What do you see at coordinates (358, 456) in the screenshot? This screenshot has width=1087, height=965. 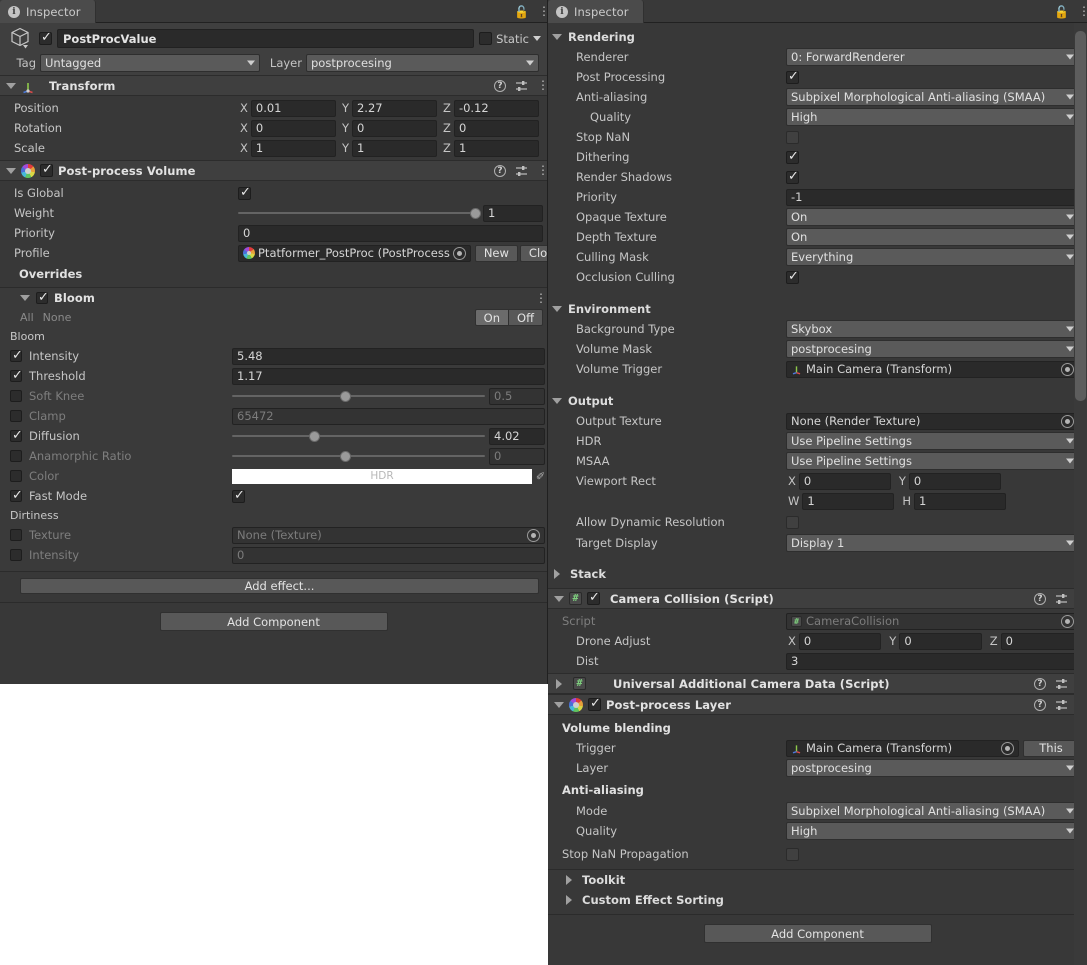 I see `bloom-anamorphic-ratio-slider` at bounding box center [358, 456].